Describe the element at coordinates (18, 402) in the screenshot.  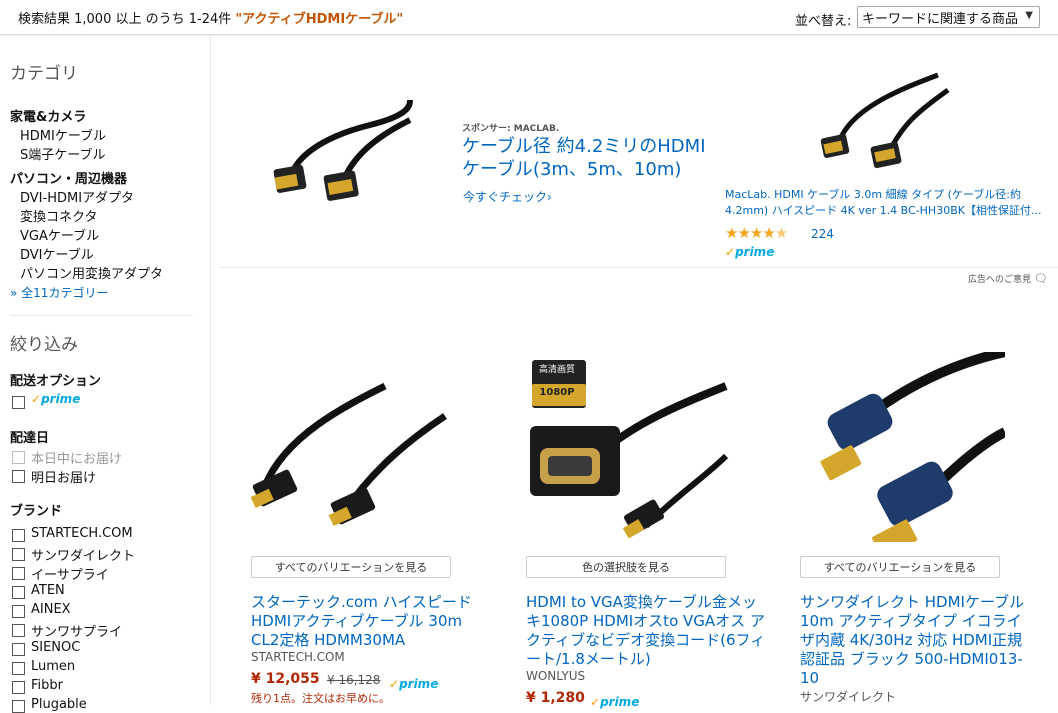
I see `prime-checkbox` at that location.